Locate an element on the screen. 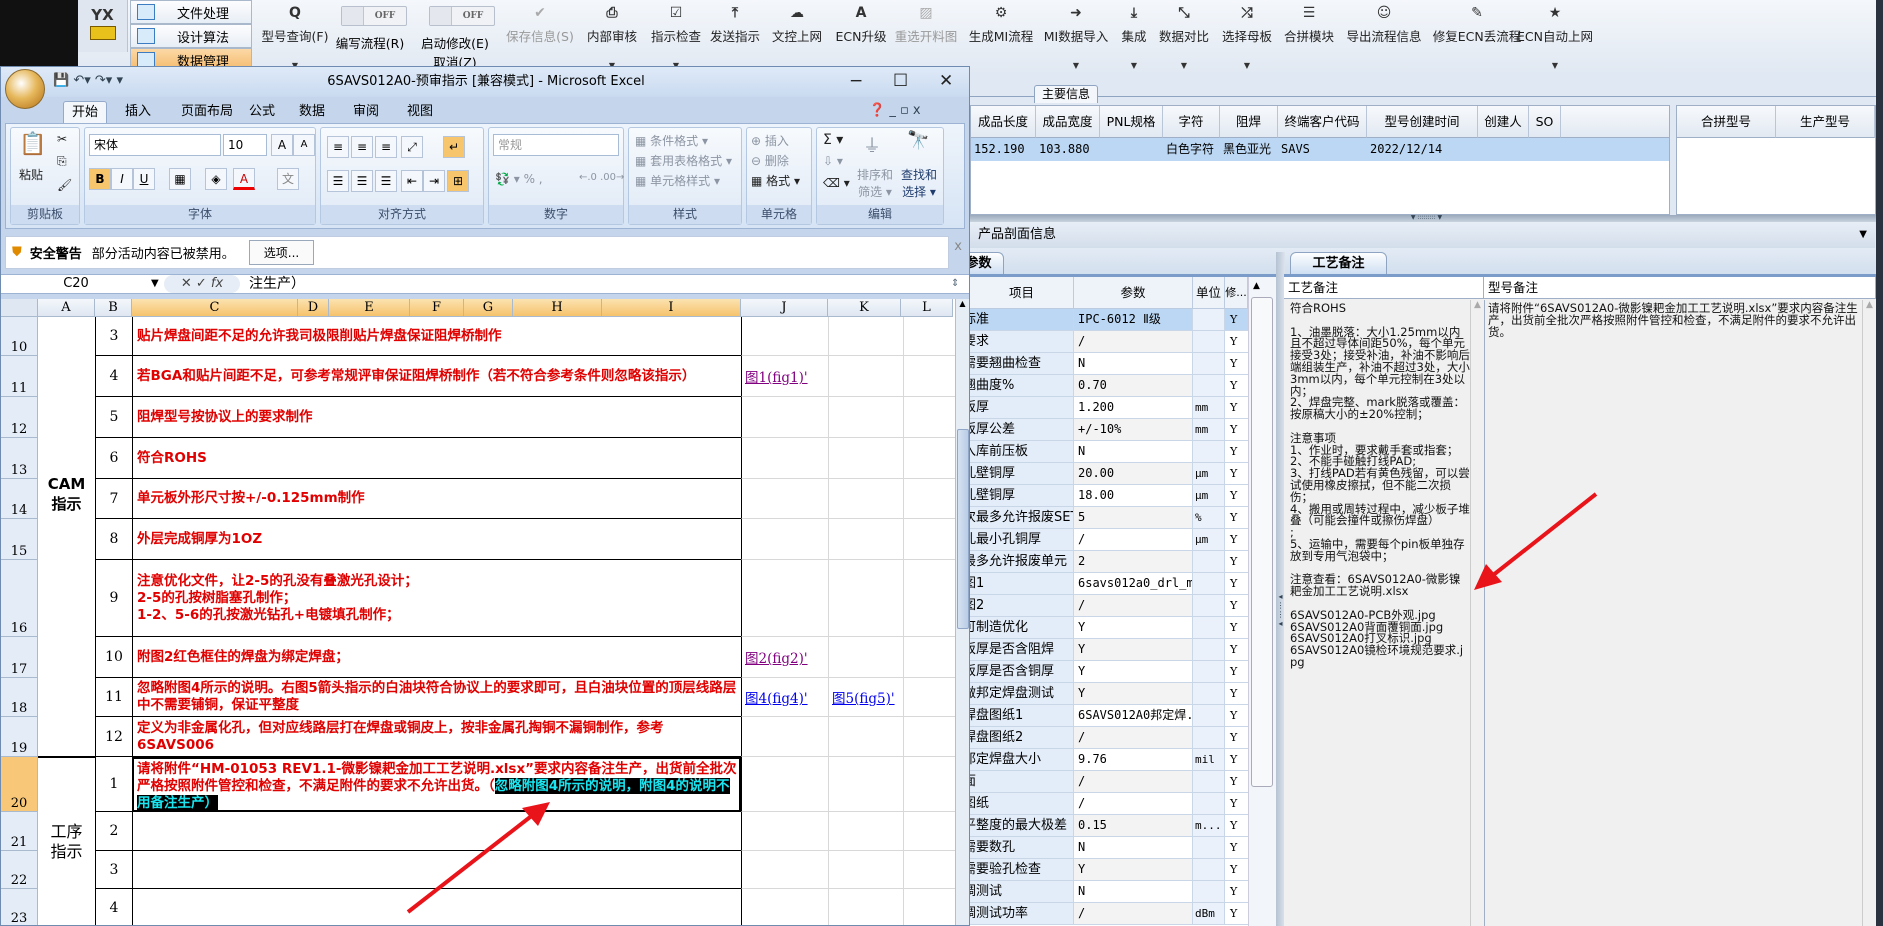 The width and height of the screenshot is (1883, 926). font-color-button: A is located at coordinates (244, 179).